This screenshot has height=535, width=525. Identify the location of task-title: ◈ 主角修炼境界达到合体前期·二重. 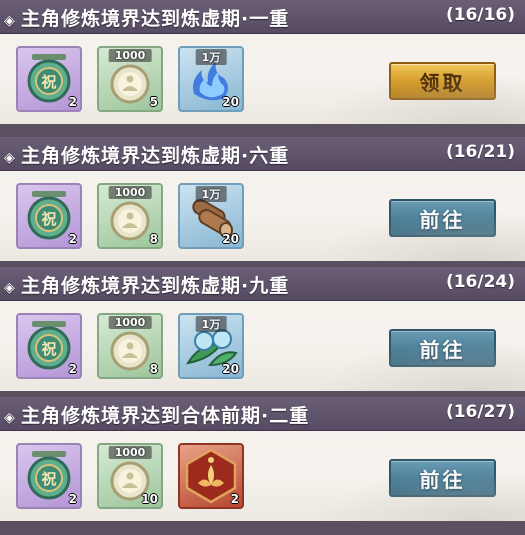
(156, 414).